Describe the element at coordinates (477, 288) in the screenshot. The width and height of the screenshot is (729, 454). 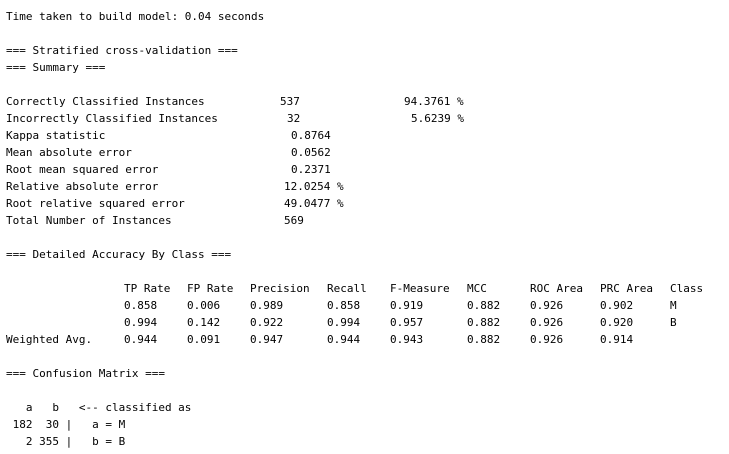
I see `accuracy-column-header: MCC` at that location.